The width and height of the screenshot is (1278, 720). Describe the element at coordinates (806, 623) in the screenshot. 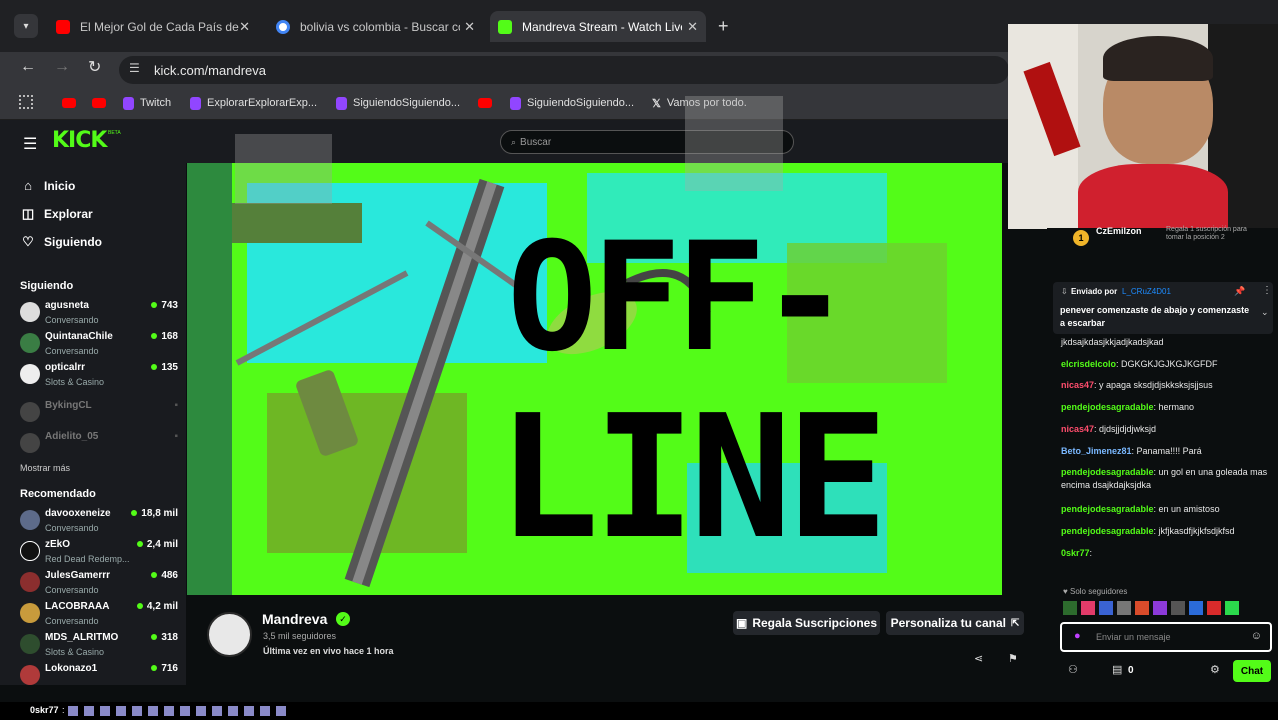

I see `gift-subscriptions-button: ▣ Regala Suscripciones` at that location.